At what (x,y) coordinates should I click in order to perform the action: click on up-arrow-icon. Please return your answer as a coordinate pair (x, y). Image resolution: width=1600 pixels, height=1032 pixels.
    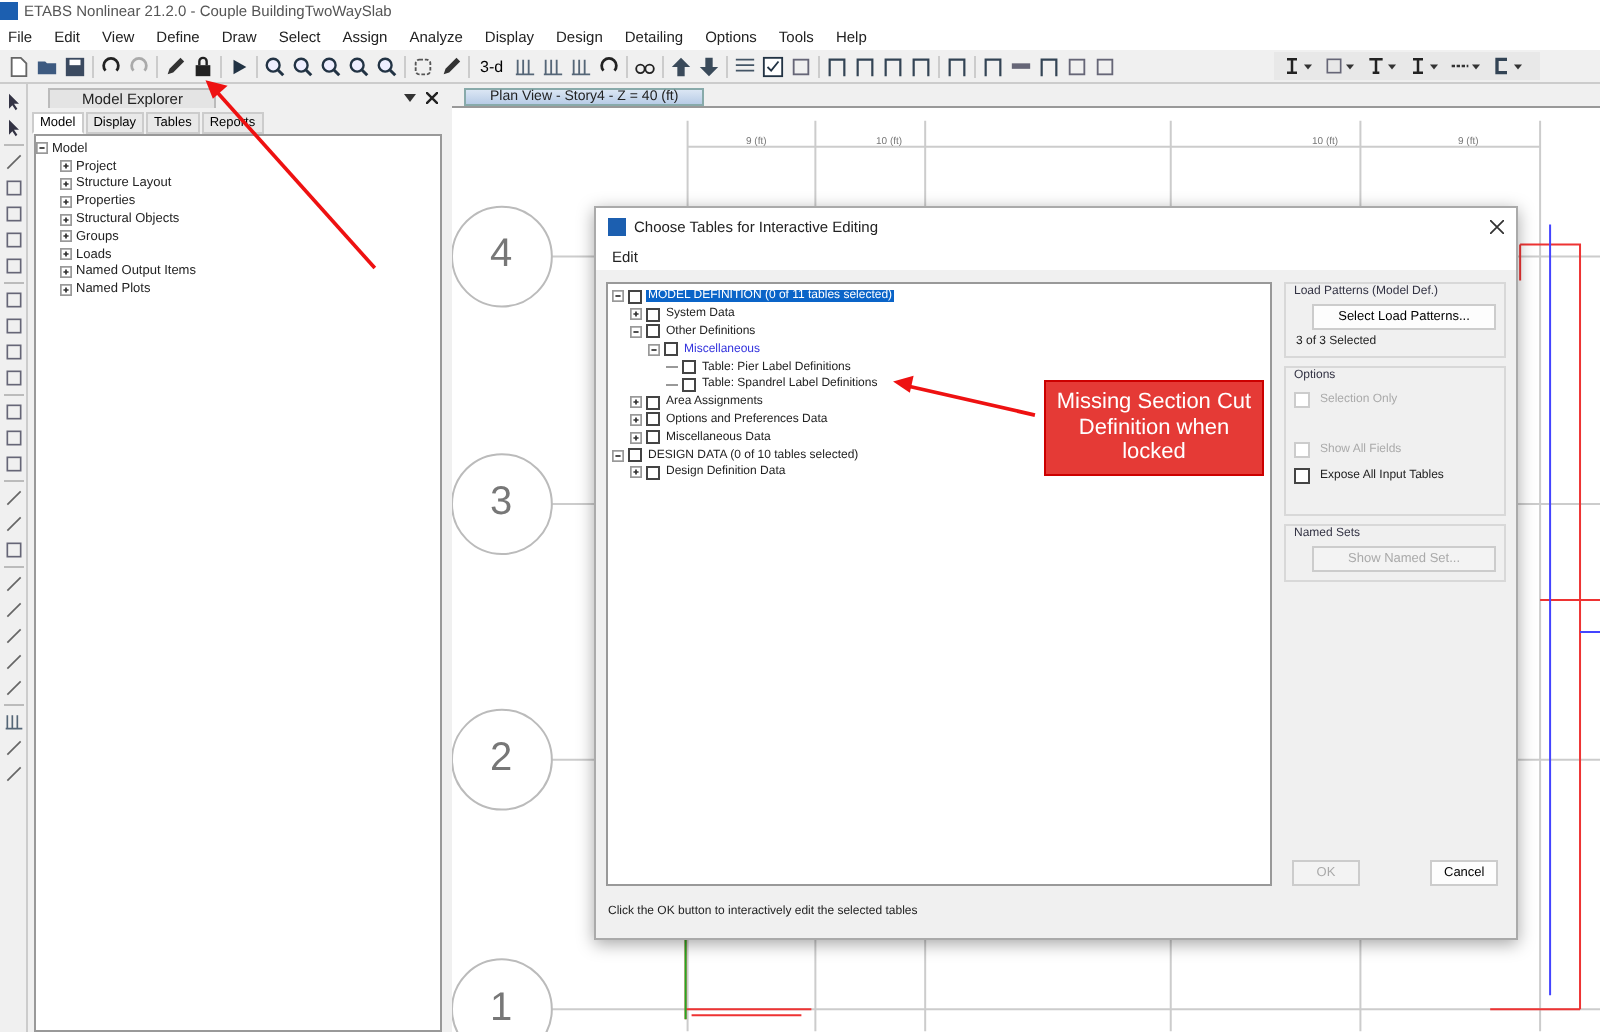
    Looking at the image, I should click on (680, 66).